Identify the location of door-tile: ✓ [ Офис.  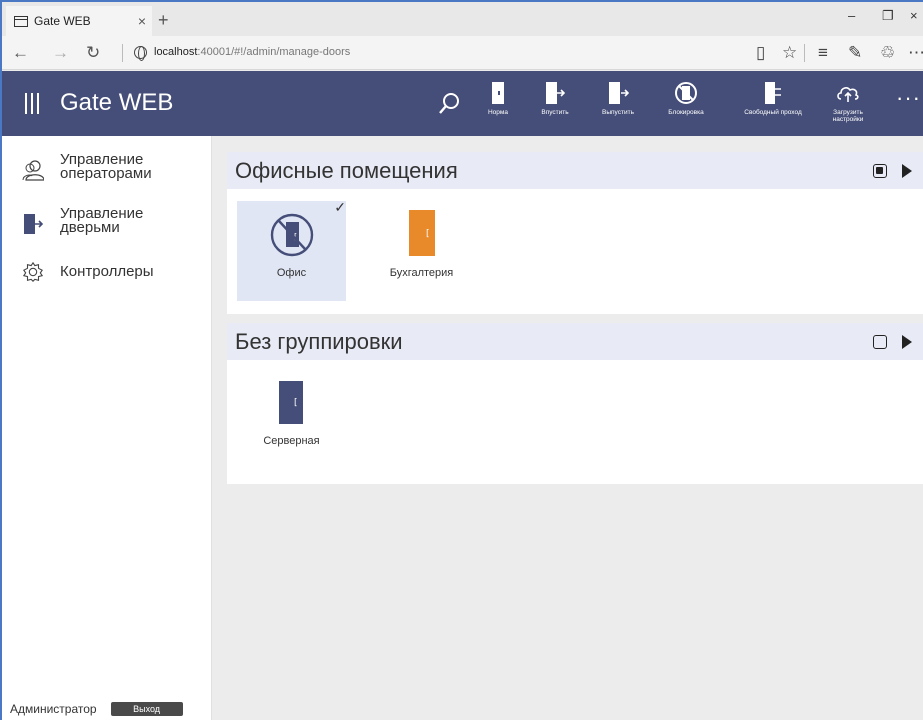
(291, 250).